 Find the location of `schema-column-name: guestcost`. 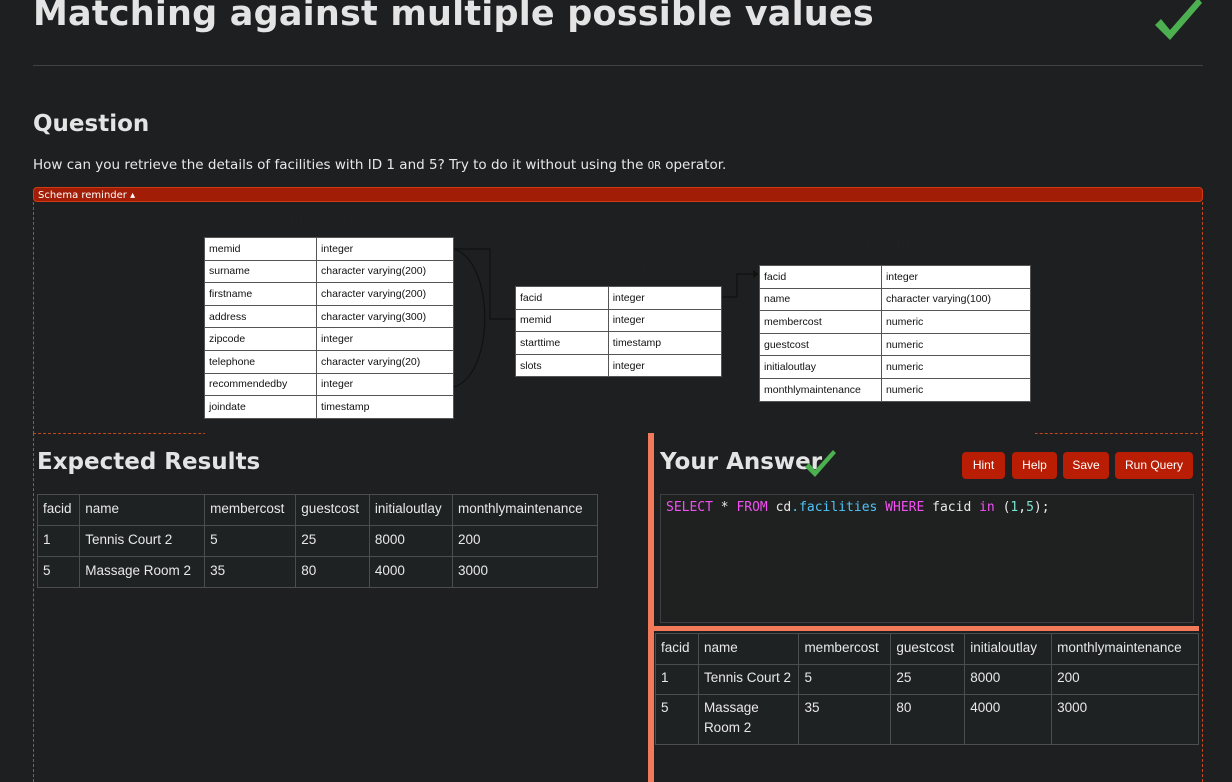

schema-column-name: guestcost is located at coordinates (820, 344).